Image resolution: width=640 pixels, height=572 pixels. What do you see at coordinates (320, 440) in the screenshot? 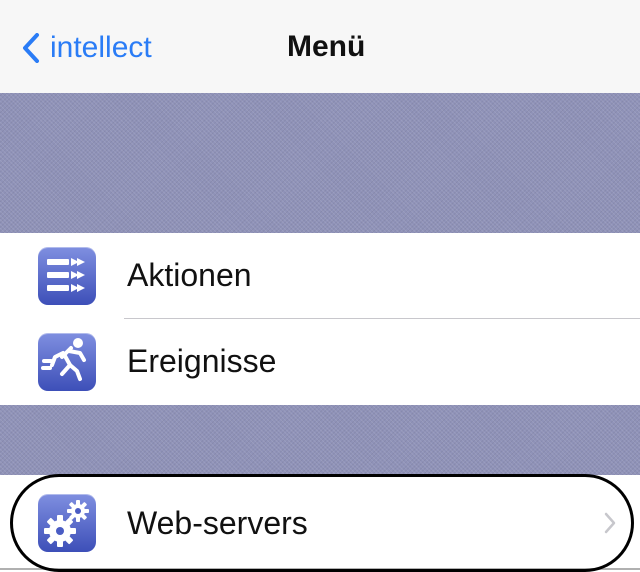
I see `section-header` at bounding box center [320, 440].